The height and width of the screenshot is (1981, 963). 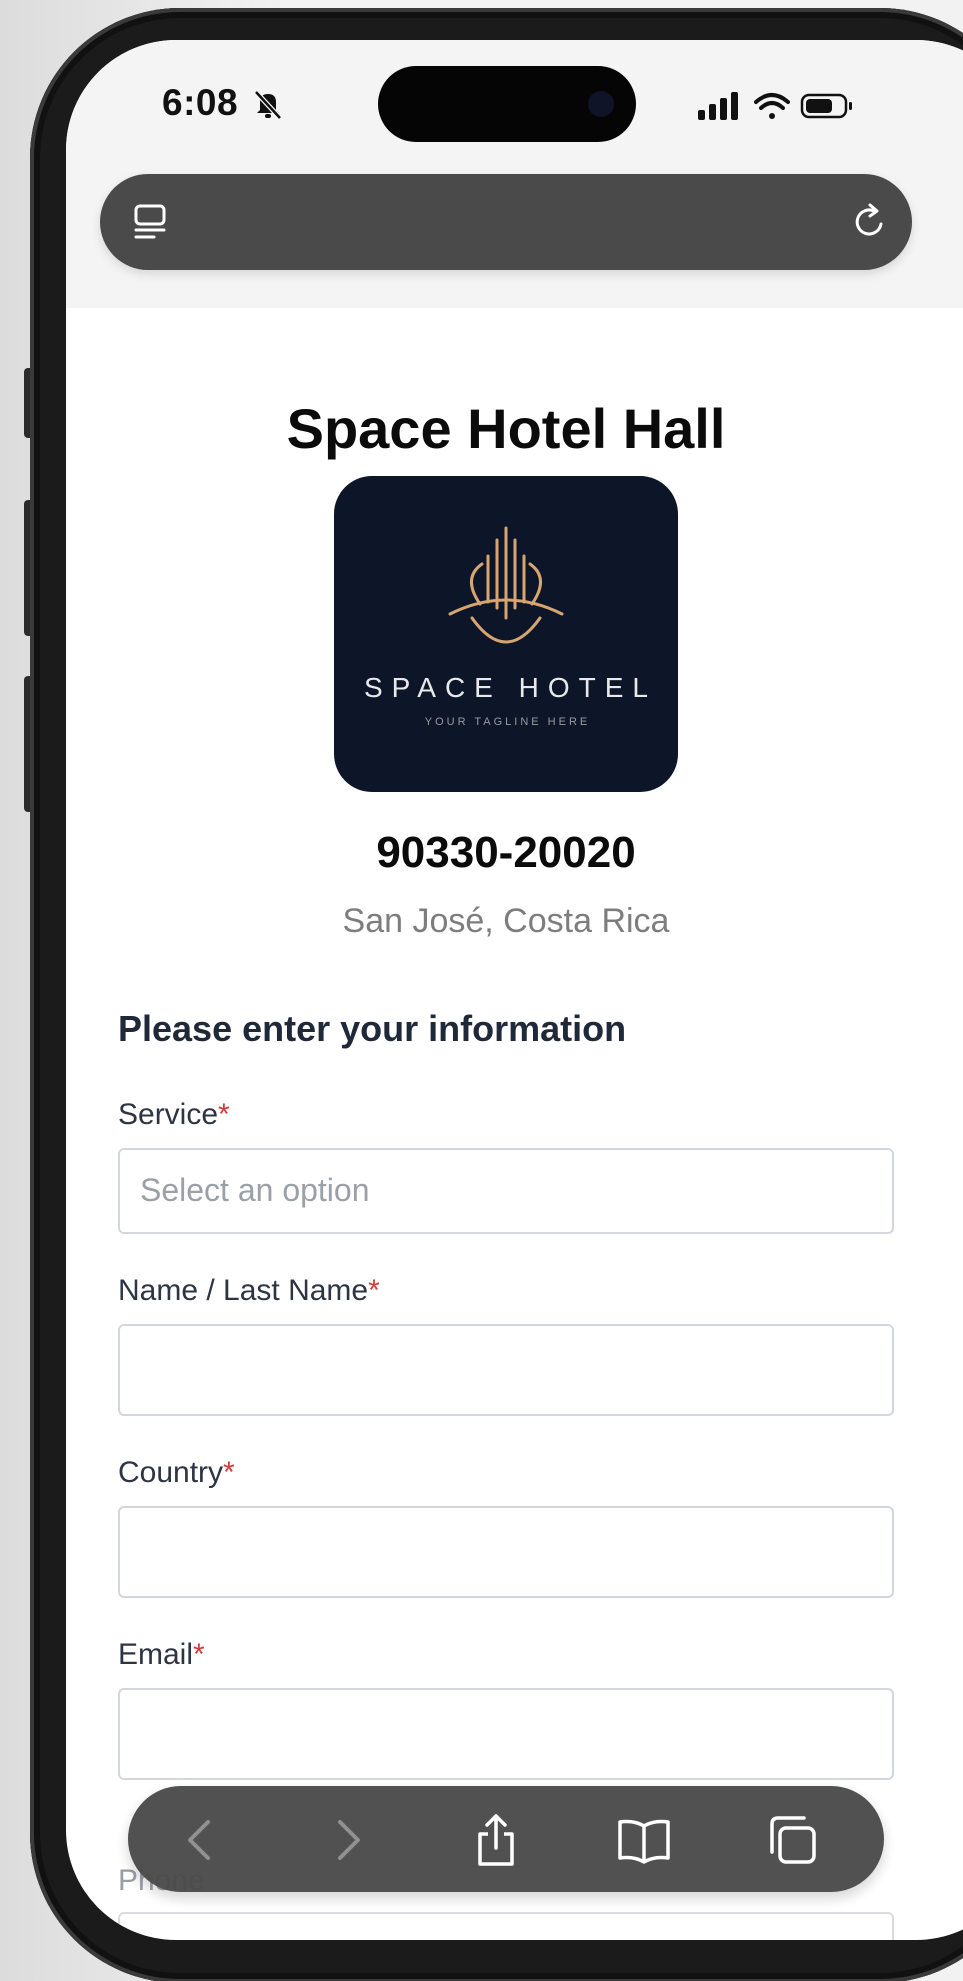 What do you see at coordinates (506, 428) in the screenshot?
I see `page-title: Space Hotel Hall` at bounding box center [506, 428].